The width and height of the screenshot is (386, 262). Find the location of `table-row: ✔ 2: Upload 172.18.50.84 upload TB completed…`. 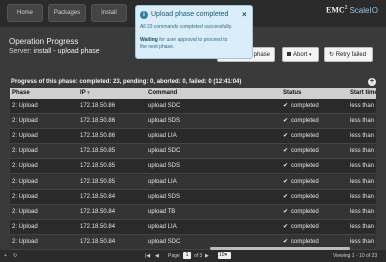

table-row: ✔ 2: Upload 172.18.50.84 upload TB completed… is located at coordinates (193, 212).